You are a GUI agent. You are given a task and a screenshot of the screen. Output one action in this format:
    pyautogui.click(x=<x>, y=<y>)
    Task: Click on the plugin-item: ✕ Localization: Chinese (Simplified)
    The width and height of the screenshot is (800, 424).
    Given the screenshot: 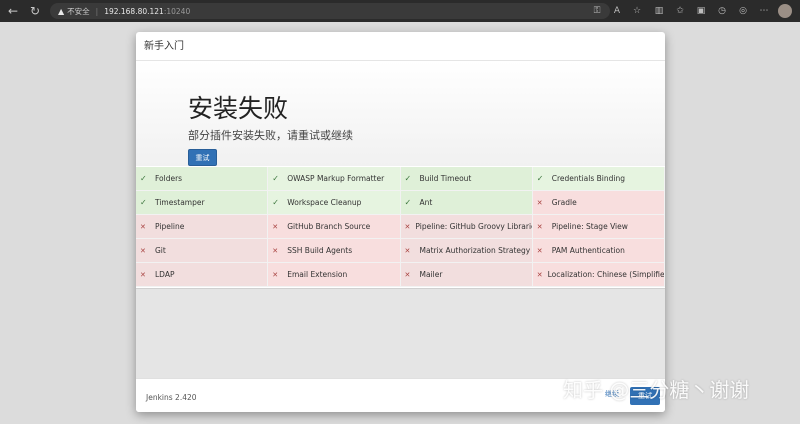 What is the action you would take?
    pyautogui.click(x=598, y=275)
    